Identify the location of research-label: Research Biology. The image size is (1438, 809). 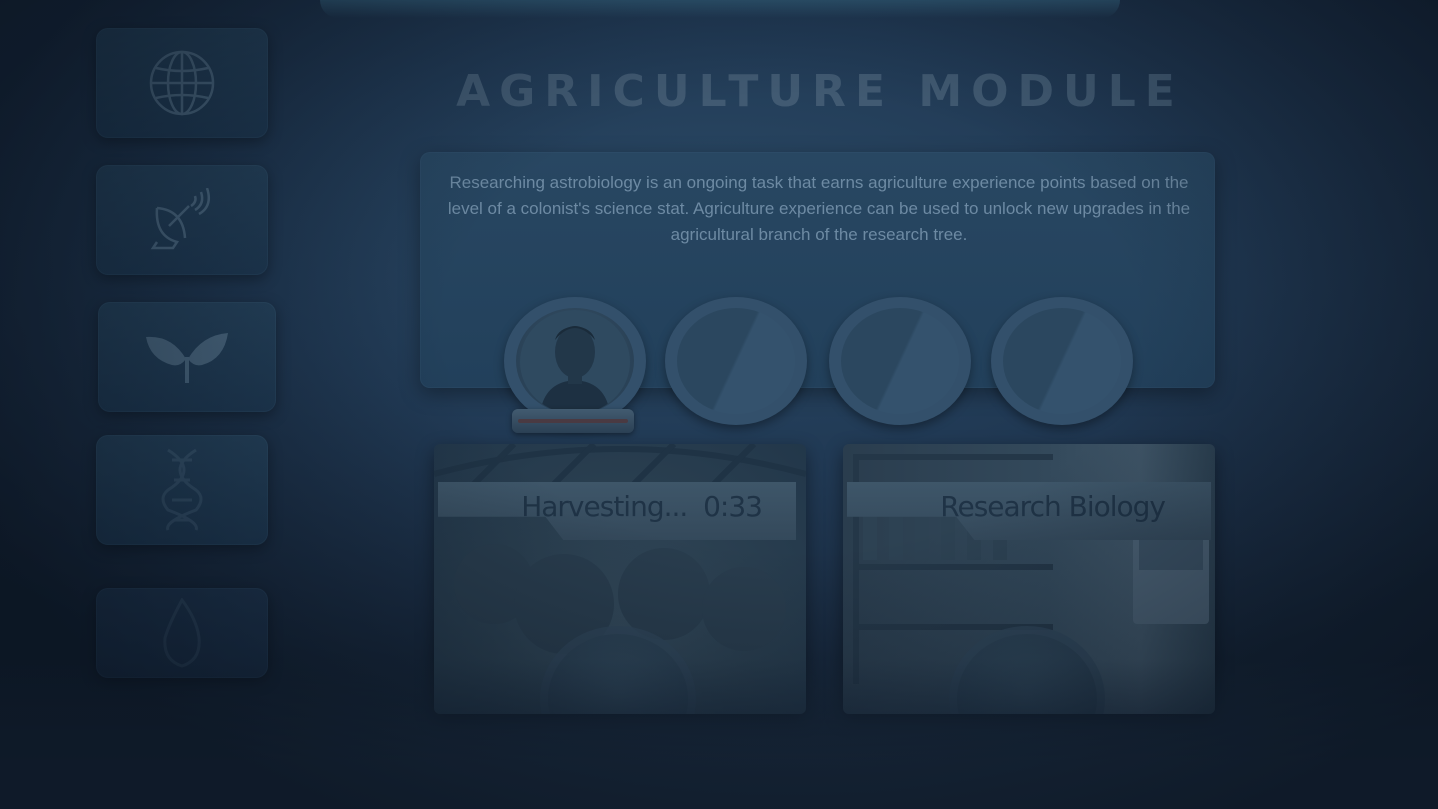
(1053, 506).